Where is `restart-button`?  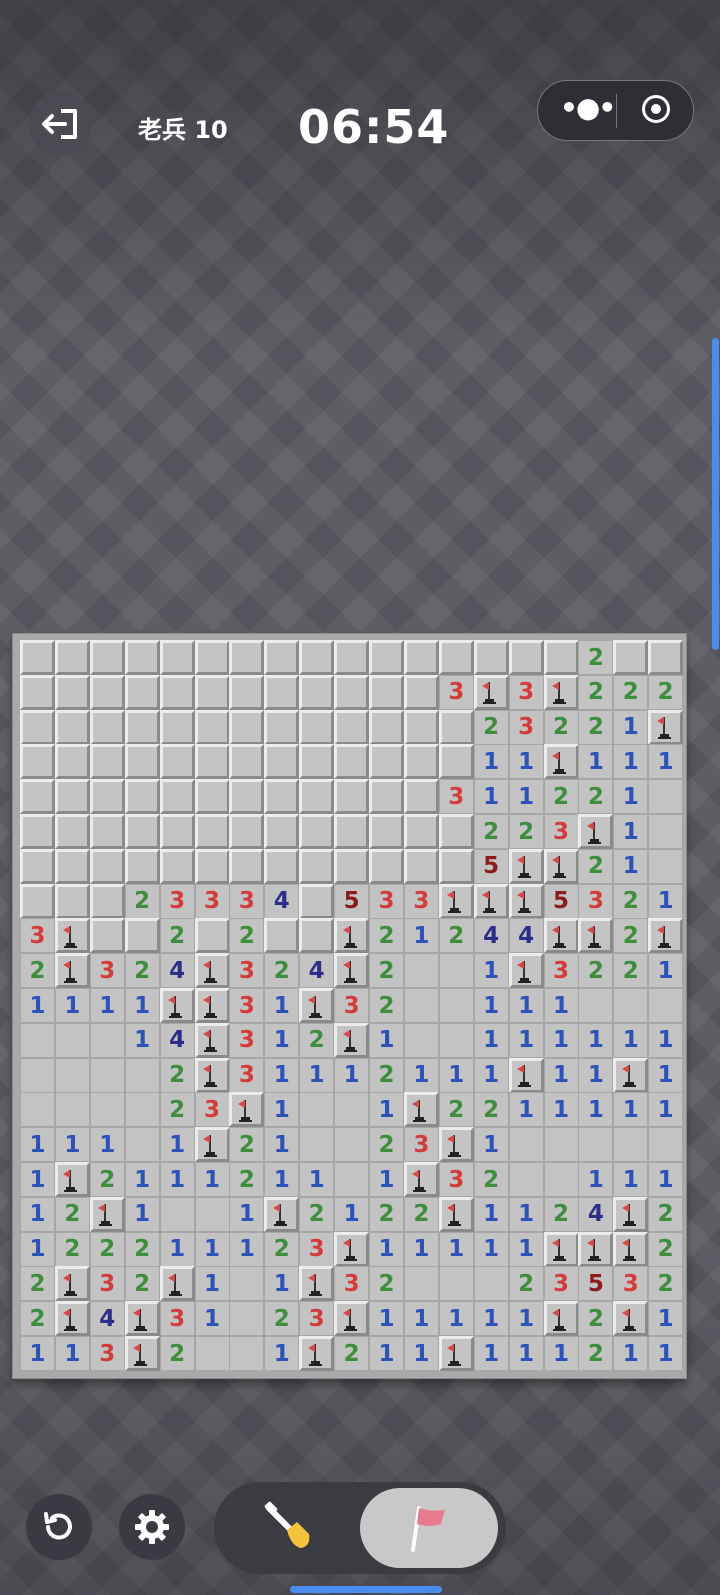 restart-button is located at coordinates (59, 1527).